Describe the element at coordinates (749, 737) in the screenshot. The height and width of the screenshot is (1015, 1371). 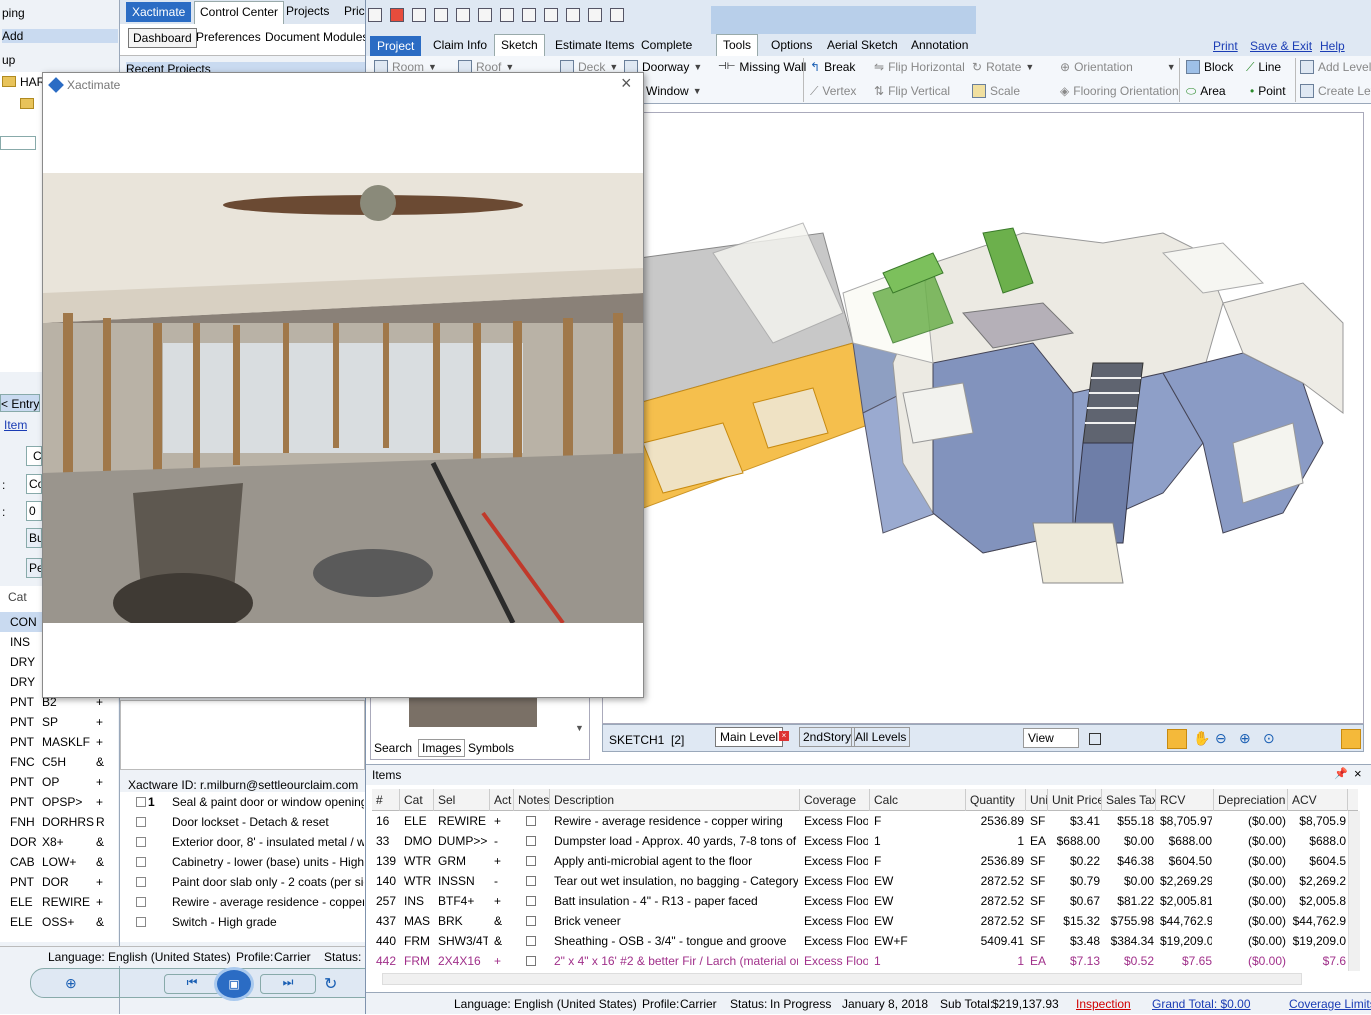
I see `tab-main-level: Main Level` at that location.